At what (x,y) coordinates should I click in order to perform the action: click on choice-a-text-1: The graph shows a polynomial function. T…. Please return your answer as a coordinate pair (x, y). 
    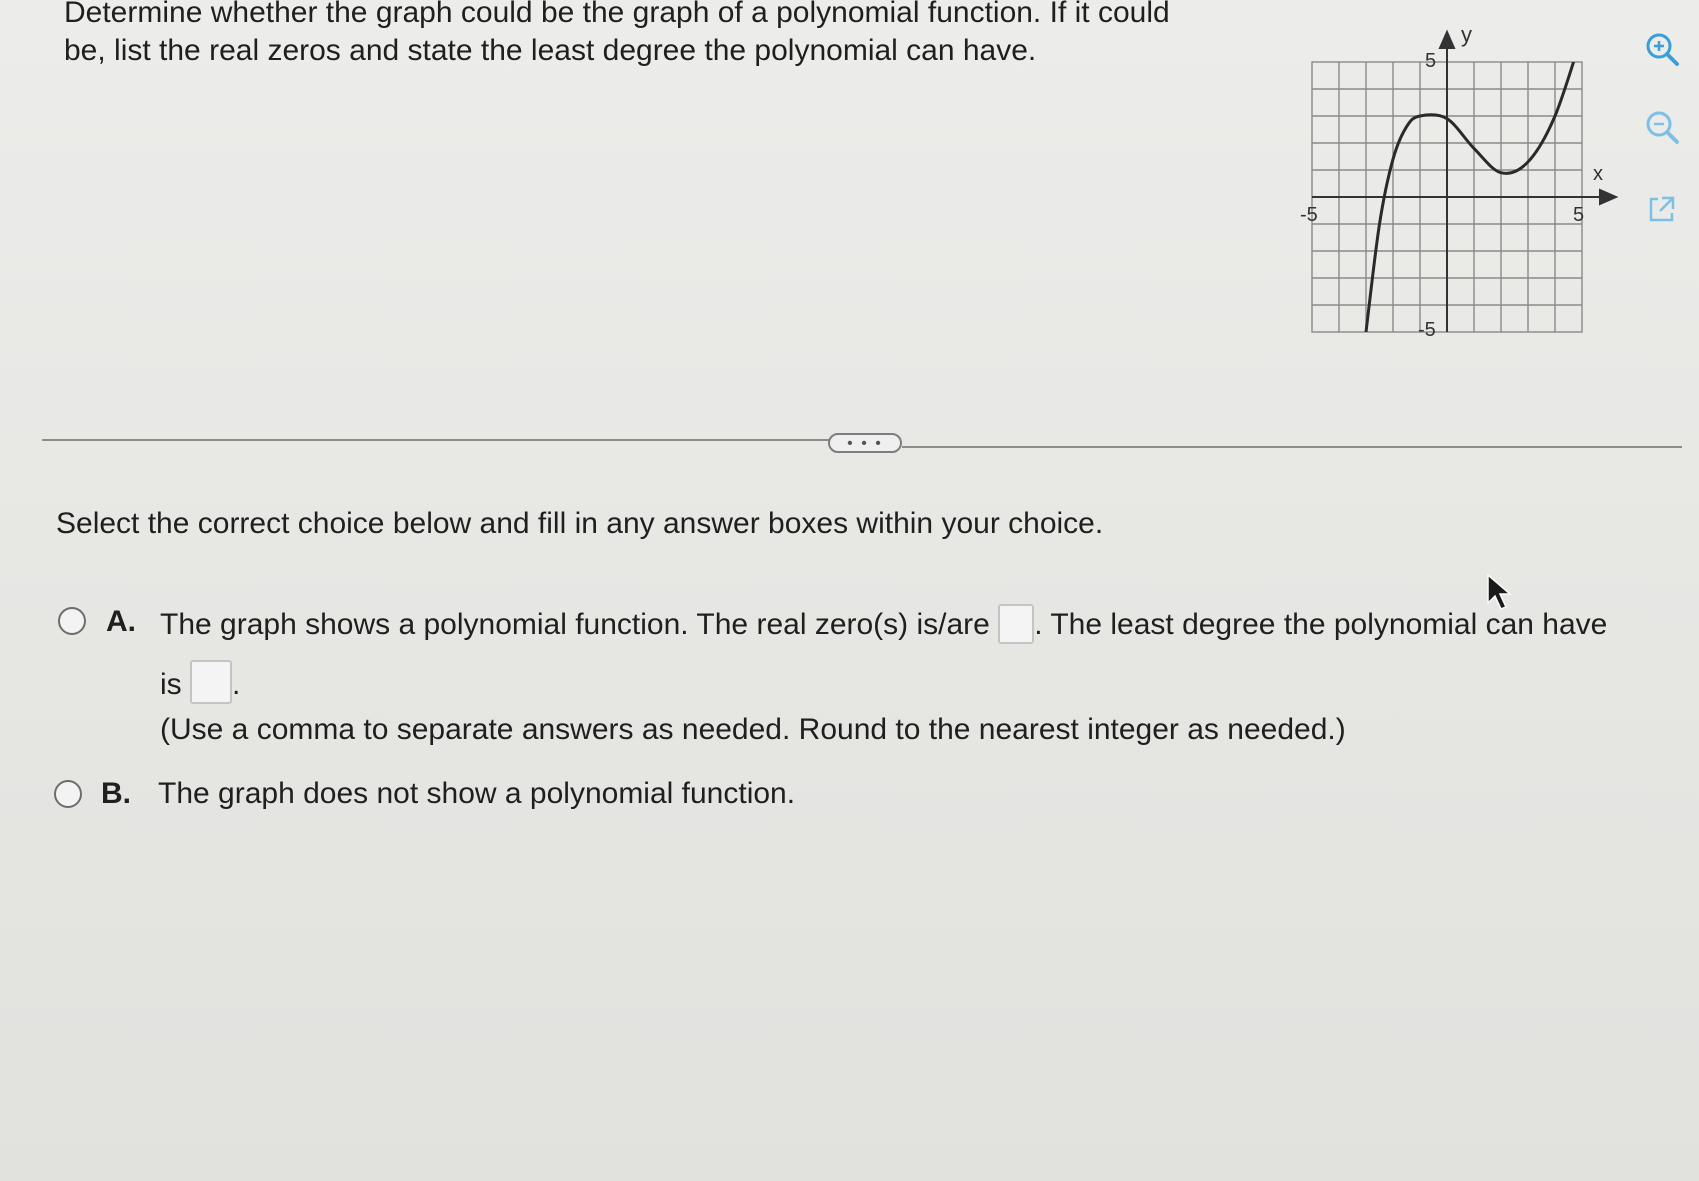
    Looking at the image, I should click on (575, 624).